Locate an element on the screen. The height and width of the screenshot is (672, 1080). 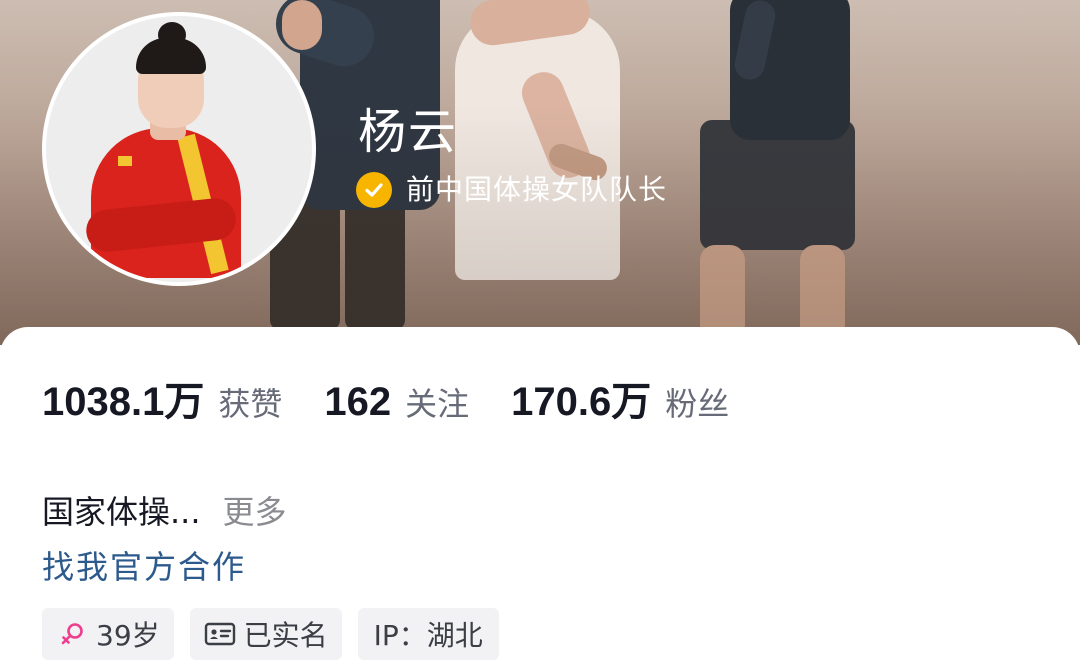
avatar-hair-bun is located at coordinates (172, 35).